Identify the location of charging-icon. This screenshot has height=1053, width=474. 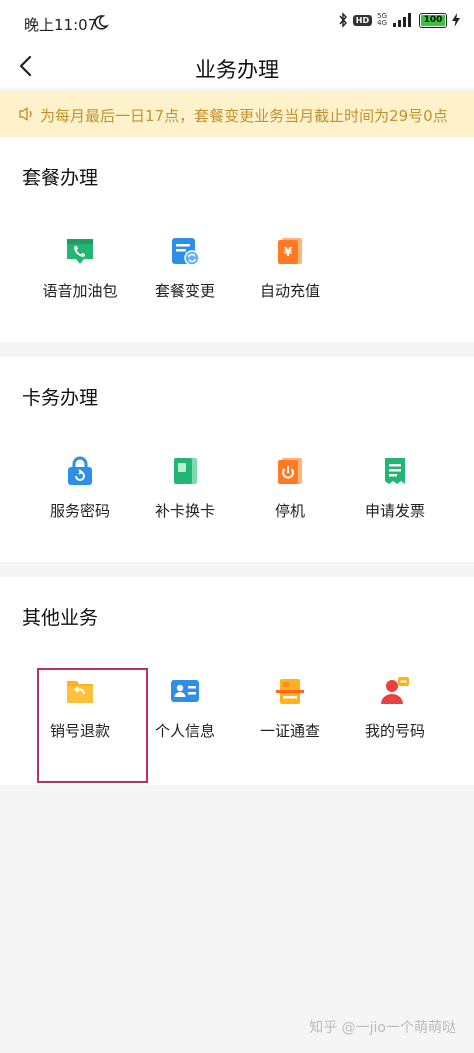
(456, 20).